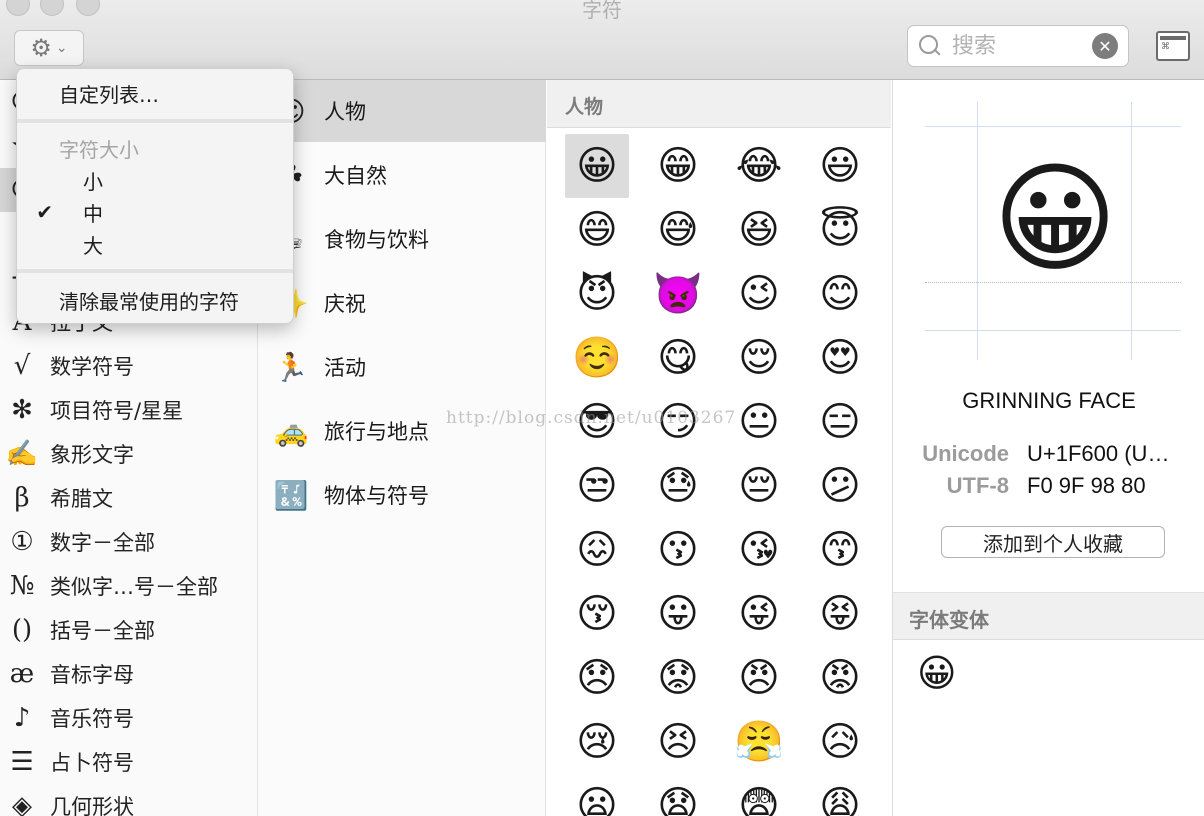  I want to click on category-label: 物体与符号, so click(376, 496).